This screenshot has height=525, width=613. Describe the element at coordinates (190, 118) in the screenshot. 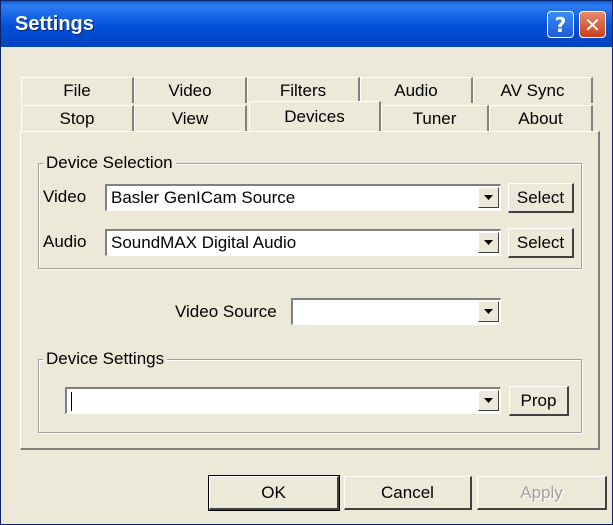

I see `tab-view: View` at that location.